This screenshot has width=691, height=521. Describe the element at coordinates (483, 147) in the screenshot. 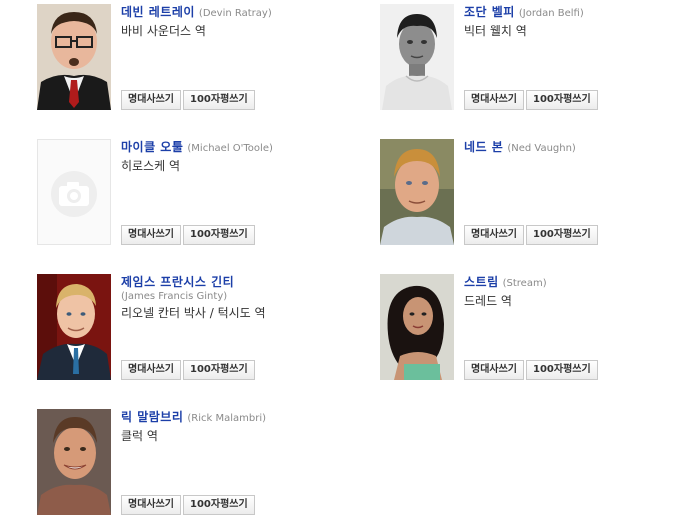

I see `actor-name: 네드 본` at that location.